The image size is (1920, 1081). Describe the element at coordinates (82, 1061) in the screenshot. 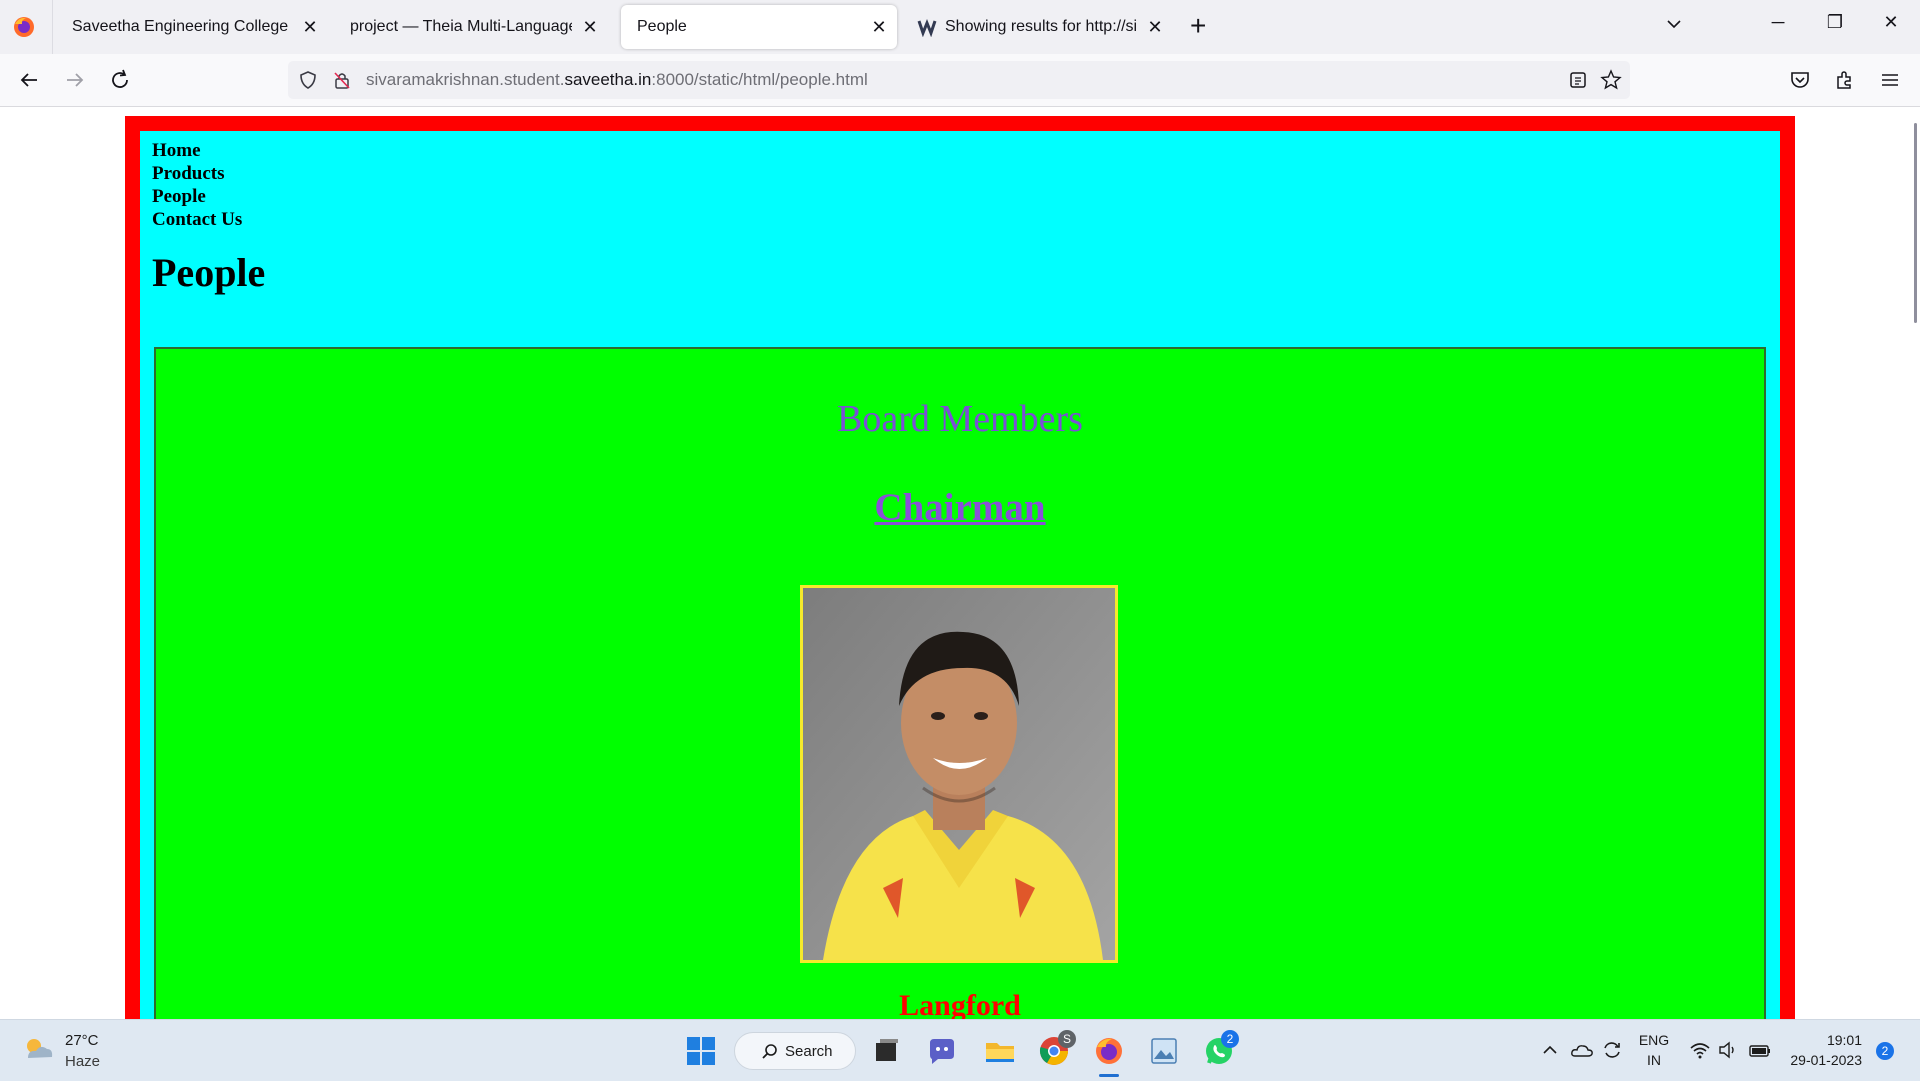

I see `weather-description: Haze` at that location.